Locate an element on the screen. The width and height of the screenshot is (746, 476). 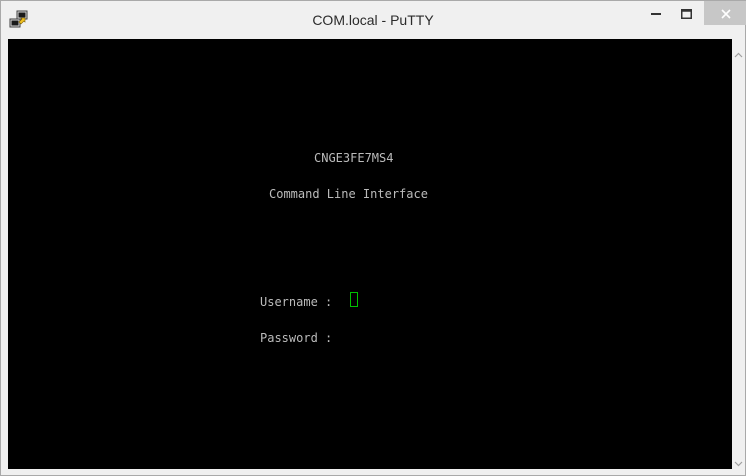
username-prompt: Username : is located at coordinates (296, 302).